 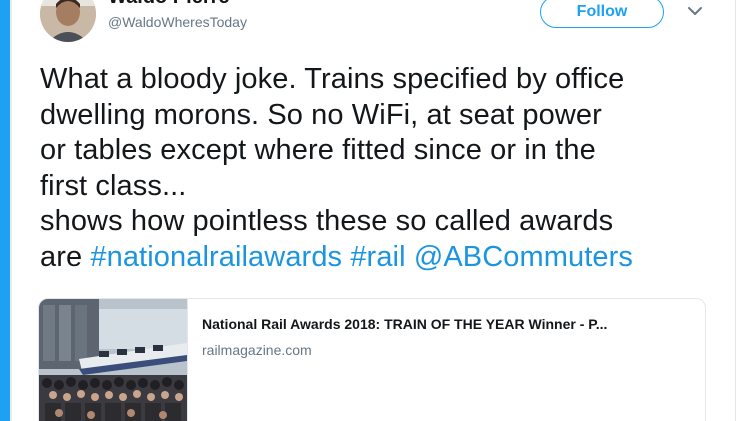 What do you see at coordinates (11, 210) in the screenshot?
I see `left-divider` at bounding box center [11, 210].